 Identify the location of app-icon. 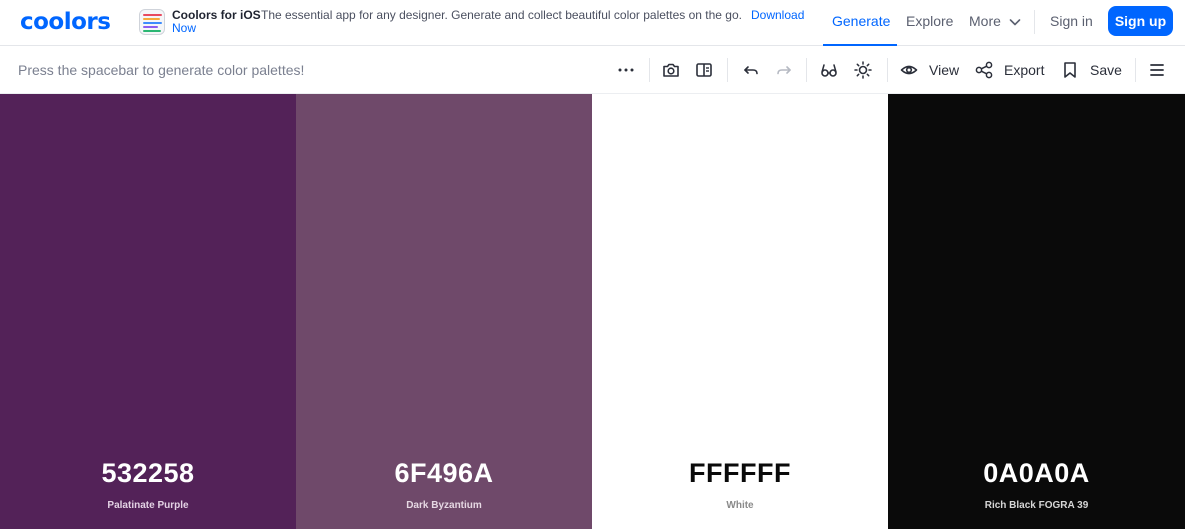
(152, 22).